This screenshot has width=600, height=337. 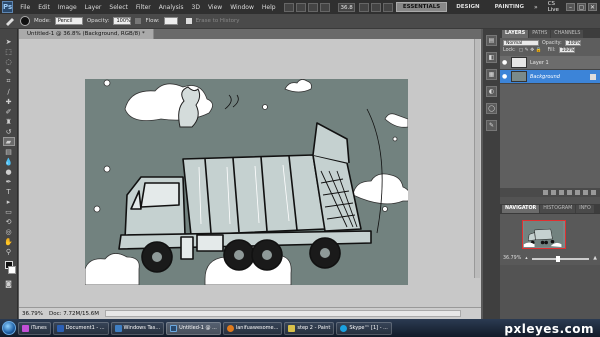 What do you see at coordinates (9, 81) in the screenshot?
I see `crop-tool-icon: ⌗` at bounding box center [9, 81].